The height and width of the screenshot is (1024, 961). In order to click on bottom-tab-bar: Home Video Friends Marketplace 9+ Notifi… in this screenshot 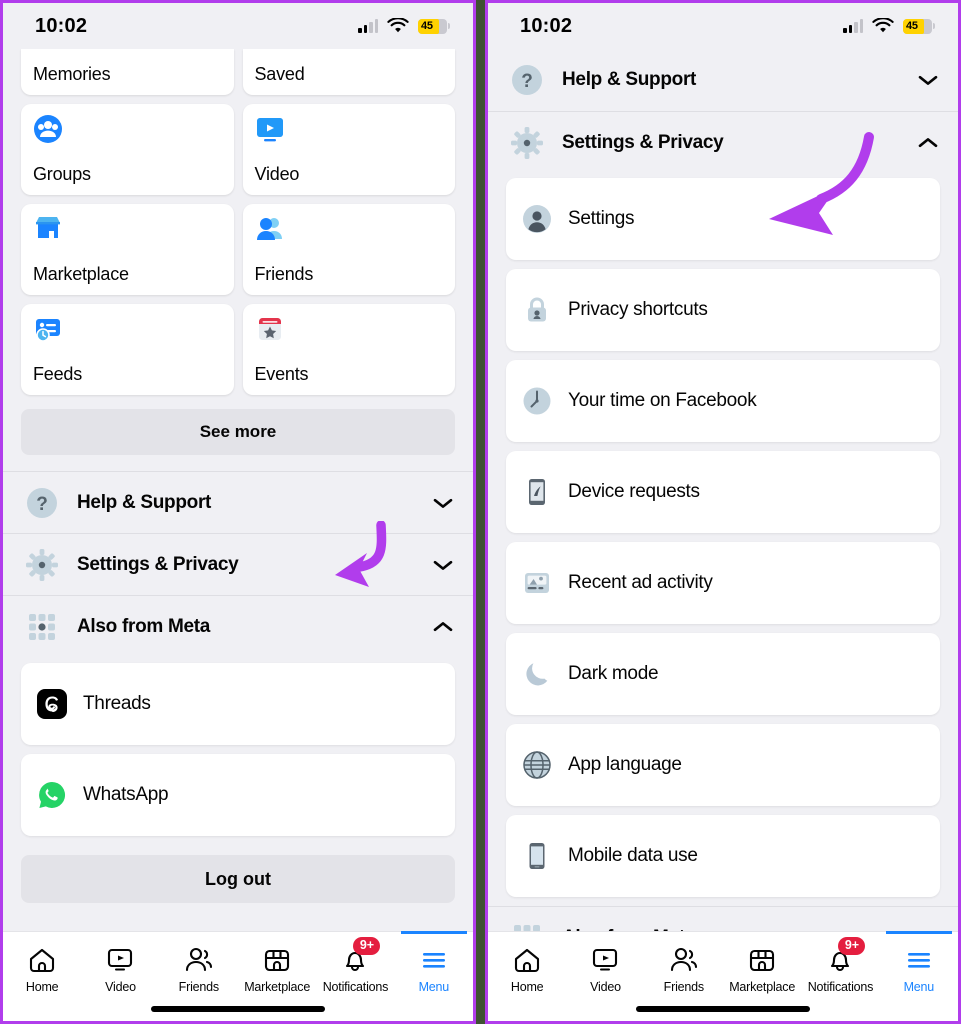, I will do `click(238, 976)`.